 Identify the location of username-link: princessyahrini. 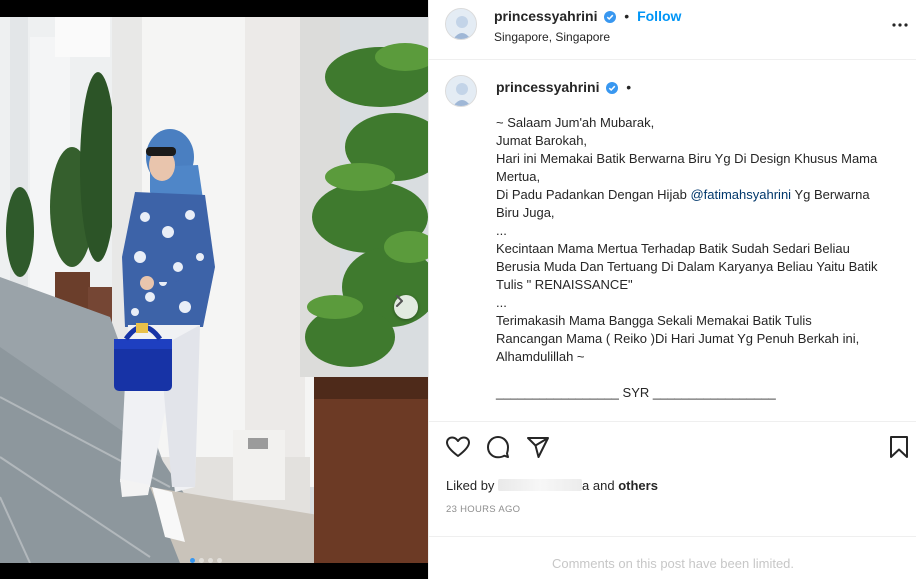
(546, 16).